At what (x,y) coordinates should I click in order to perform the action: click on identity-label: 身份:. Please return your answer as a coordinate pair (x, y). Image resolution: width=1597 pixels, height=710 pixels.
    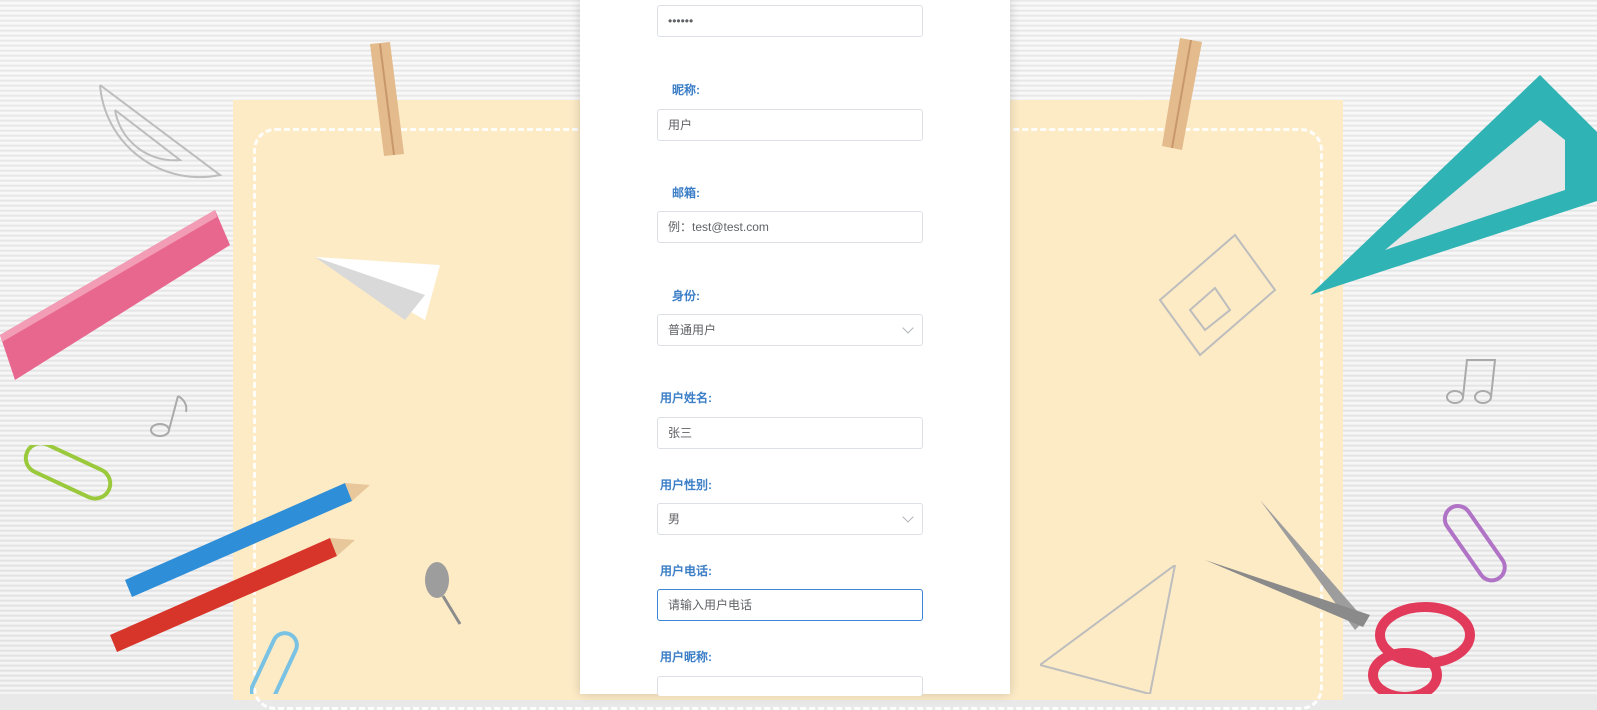
    Looking at the image, I should click on (686, 296).